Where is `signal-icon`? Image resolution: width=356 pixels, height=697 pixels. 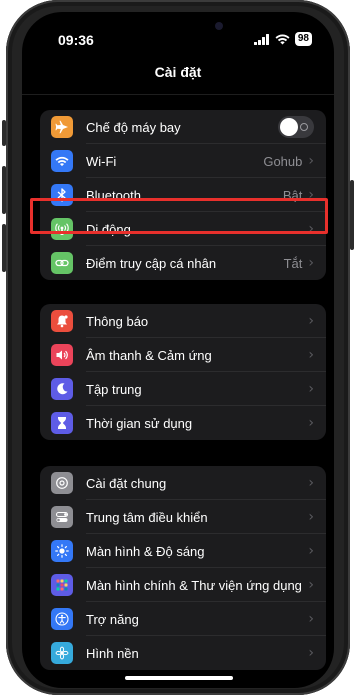
signal-icon is located at coordinates (261, 39).